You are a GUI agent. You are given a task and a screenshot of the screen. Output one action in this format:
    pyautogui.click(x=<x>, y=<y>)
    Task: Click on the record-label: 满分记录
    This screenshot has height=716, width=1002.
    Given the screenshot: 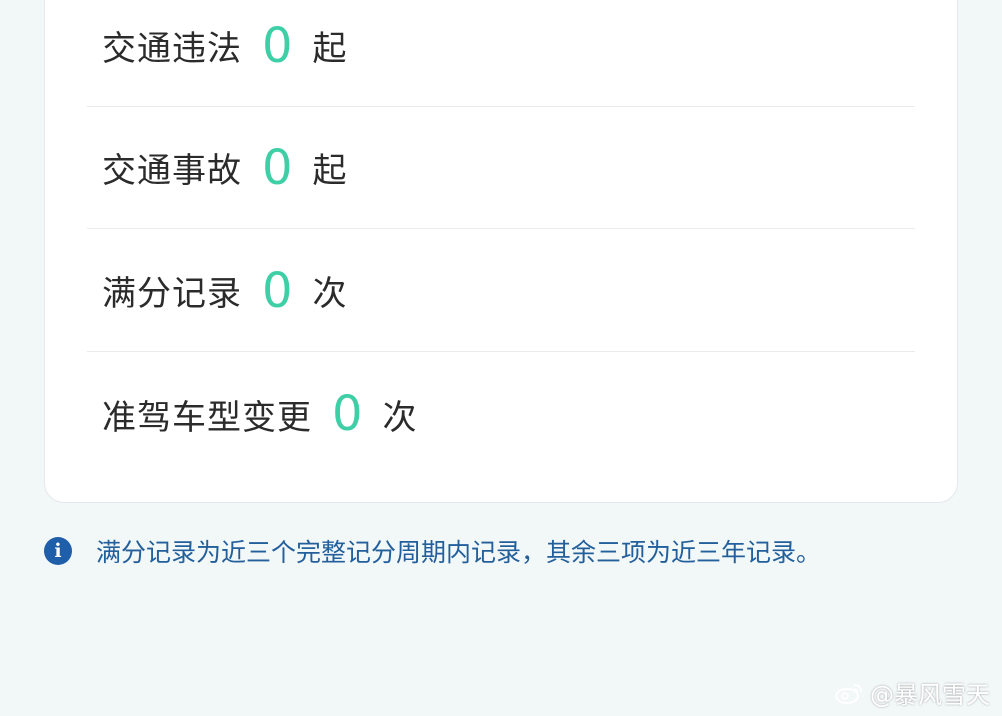 What is the action you would take?
    pyautogui.click(x=172, y=294)
    